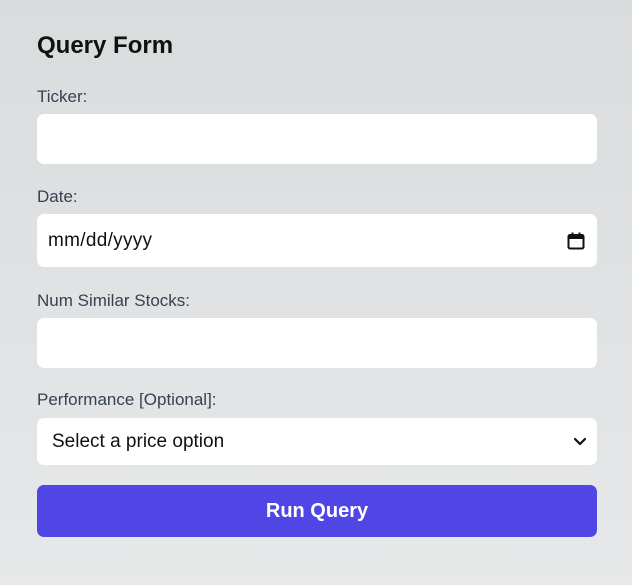 The image size is (632, 585). Describe the element at coordinates (317, 139) in the screenshot. I see `ticker-input` at that location.